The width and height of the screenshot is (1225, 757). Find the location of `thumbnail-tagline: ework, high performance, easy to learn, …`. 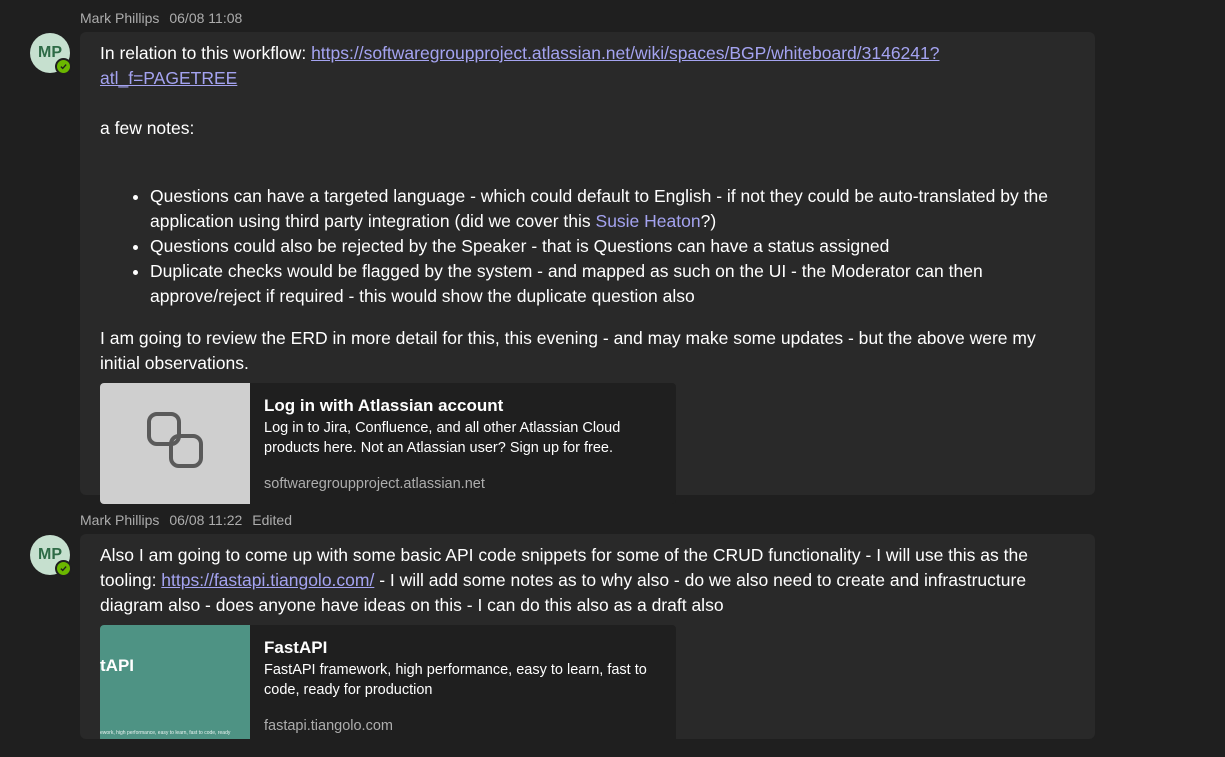

thumbnail-tagline: ework, high performance, easy to learn, … is located at coordinates (165, 733).